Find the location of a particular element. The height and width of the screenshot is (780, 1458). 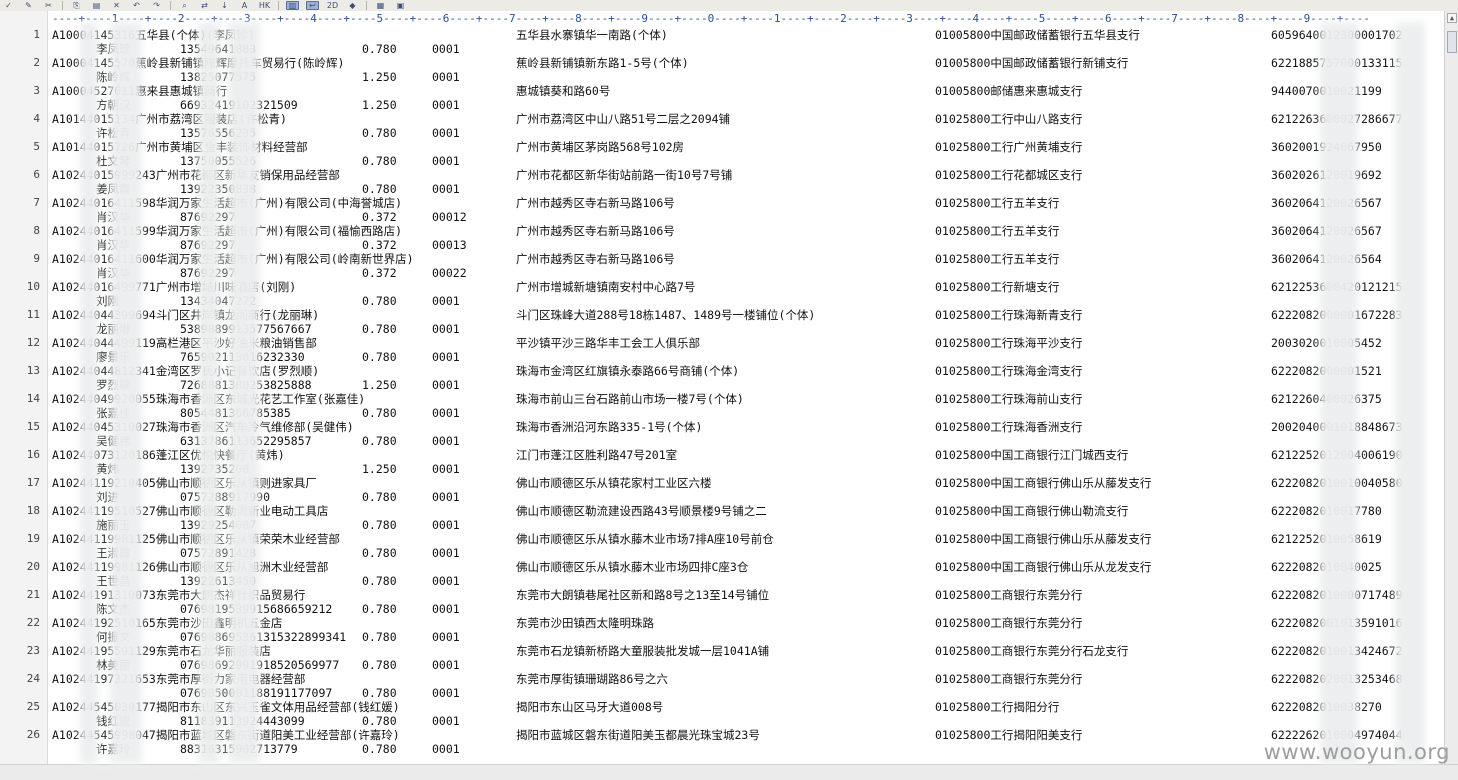

print-icon: ▦ is located at coordinates (380, 5).